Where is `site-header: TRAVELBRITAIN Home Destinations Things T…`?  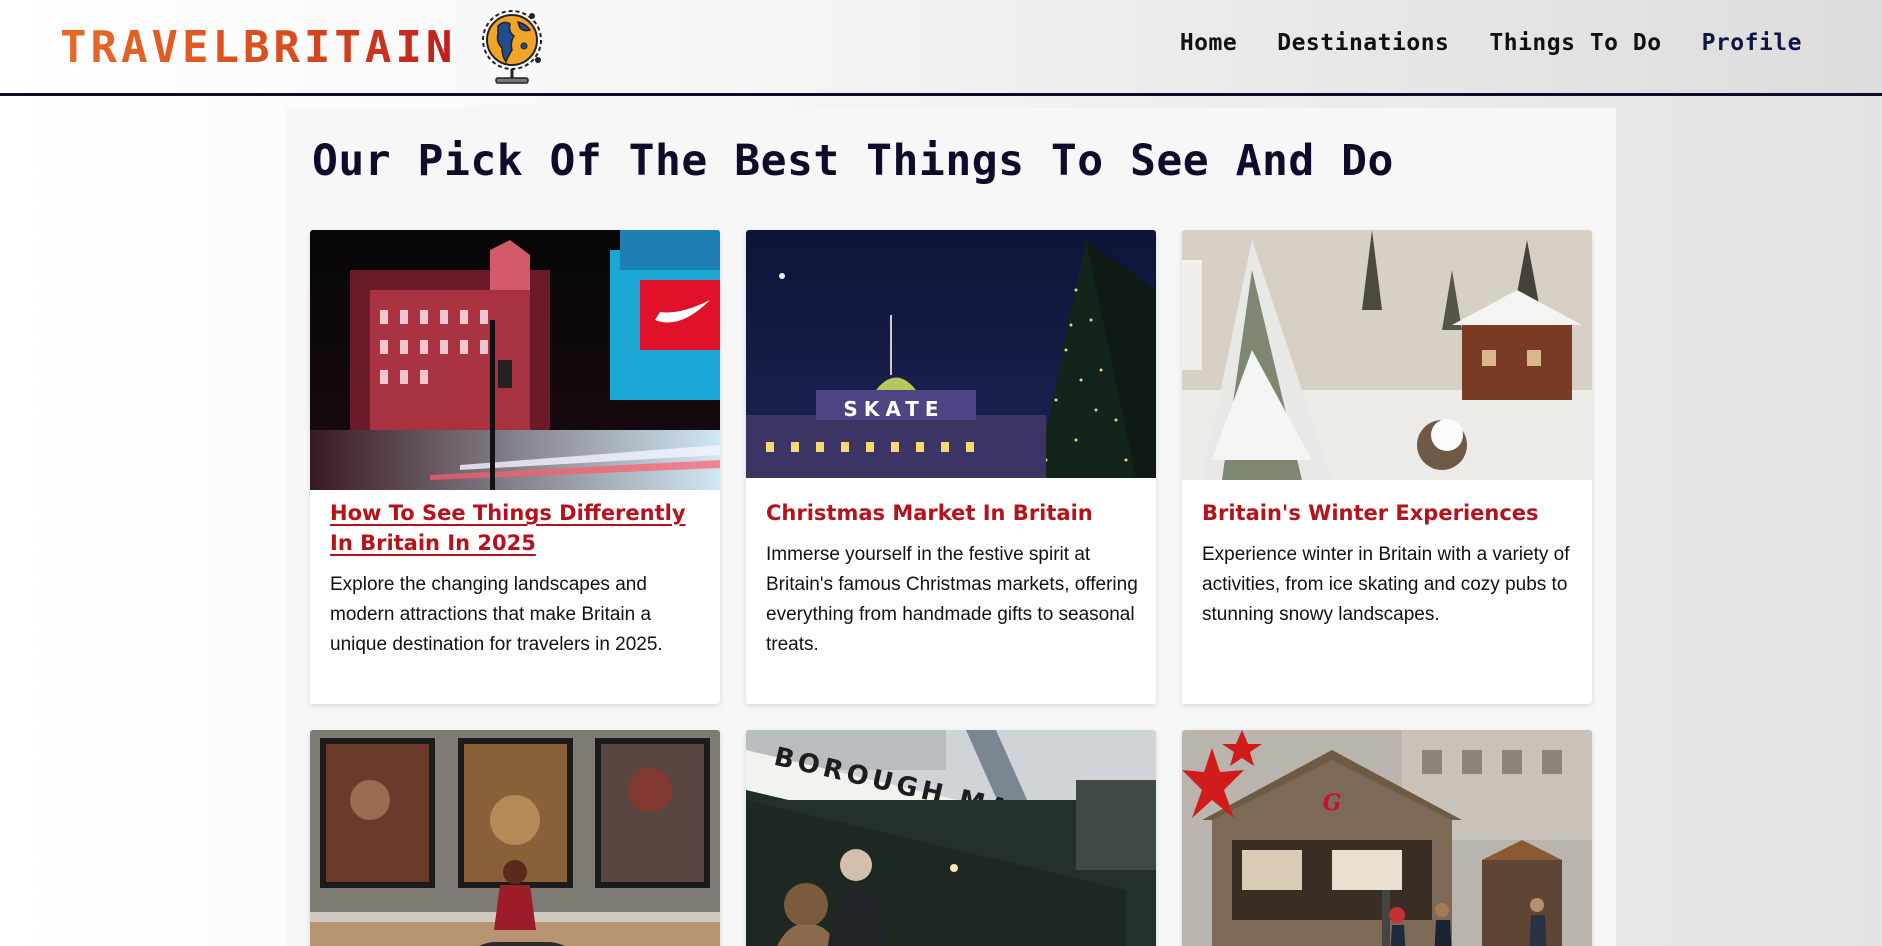
site-header: TRAVELBRITAIN Home Destinations Things T… is located at coordinates (941, 48).